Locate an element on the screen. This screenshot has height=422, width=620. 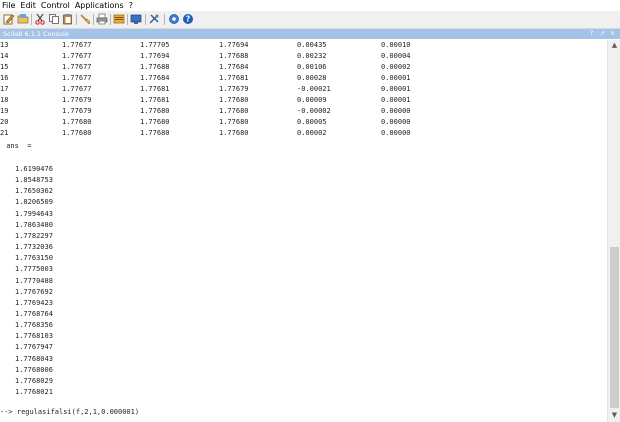
cut-icon is located at coordinates (40, 19).